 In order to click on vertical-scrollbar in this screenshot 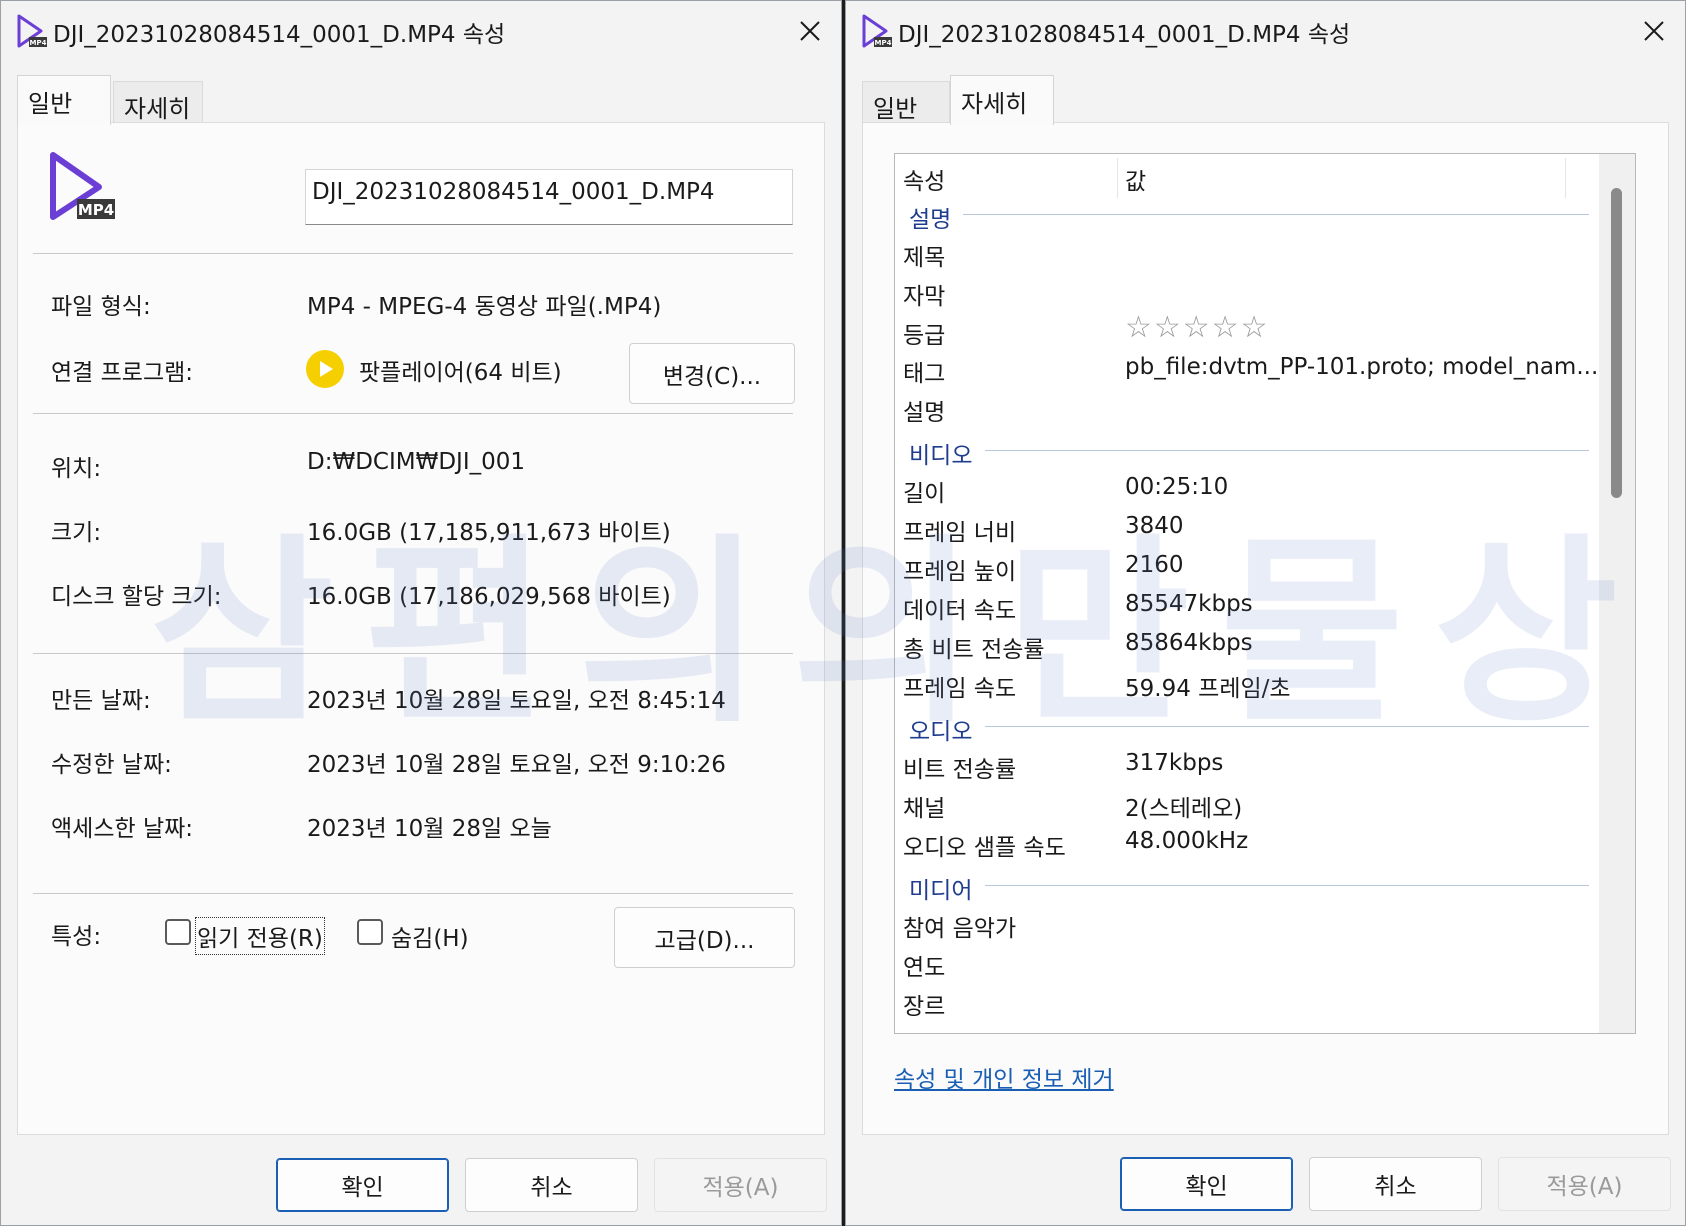, I will do `click(1617, 593)`.